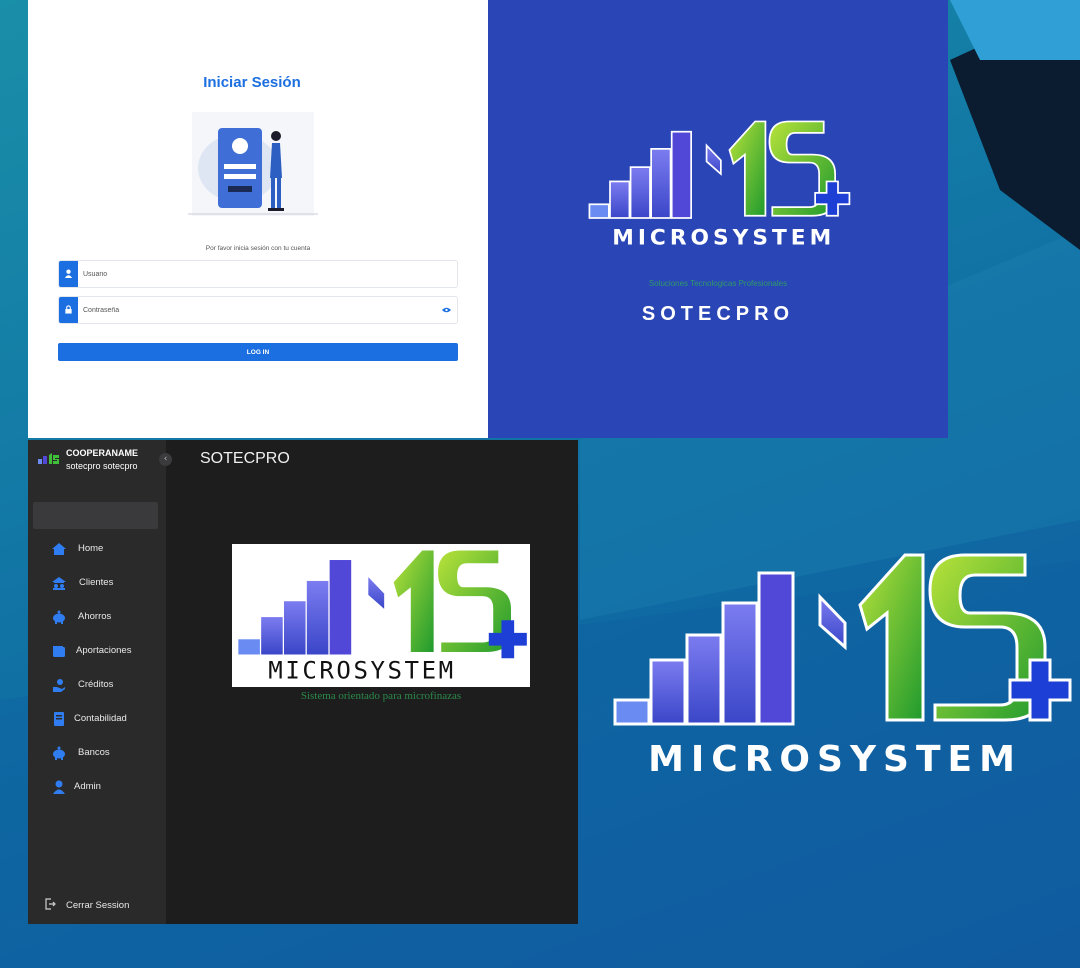  I want to click on login-title: Iniciar Sesión, so click(252, 82).